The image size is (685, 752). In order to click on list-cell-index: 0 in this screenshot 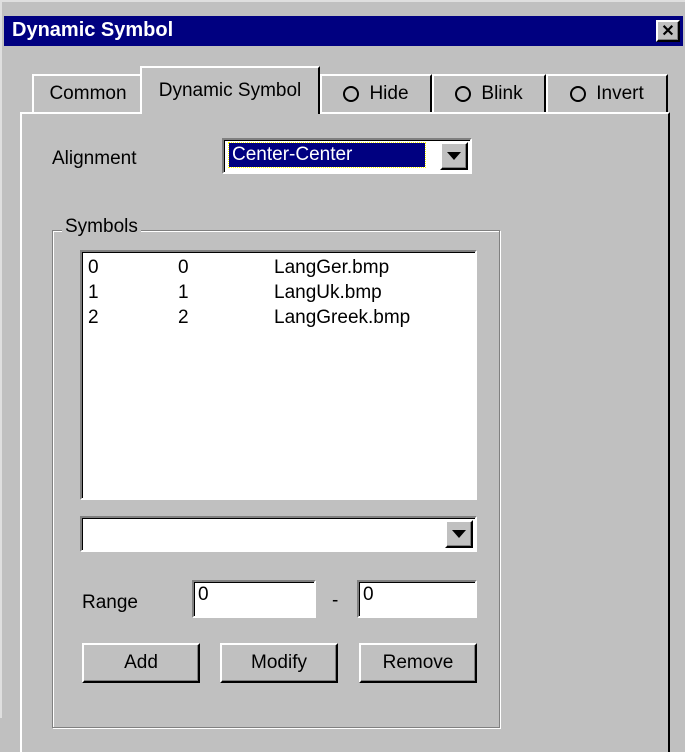, I will do `click(93, 267)`.